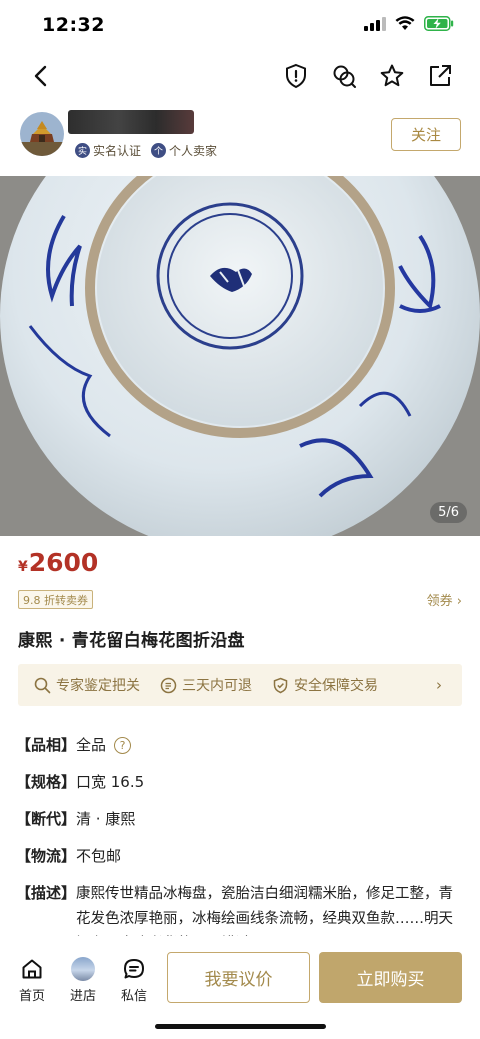  Describe the element at coordinates (46, 745) in the screenshot. I see `spec-key: 【品相】` at that location.